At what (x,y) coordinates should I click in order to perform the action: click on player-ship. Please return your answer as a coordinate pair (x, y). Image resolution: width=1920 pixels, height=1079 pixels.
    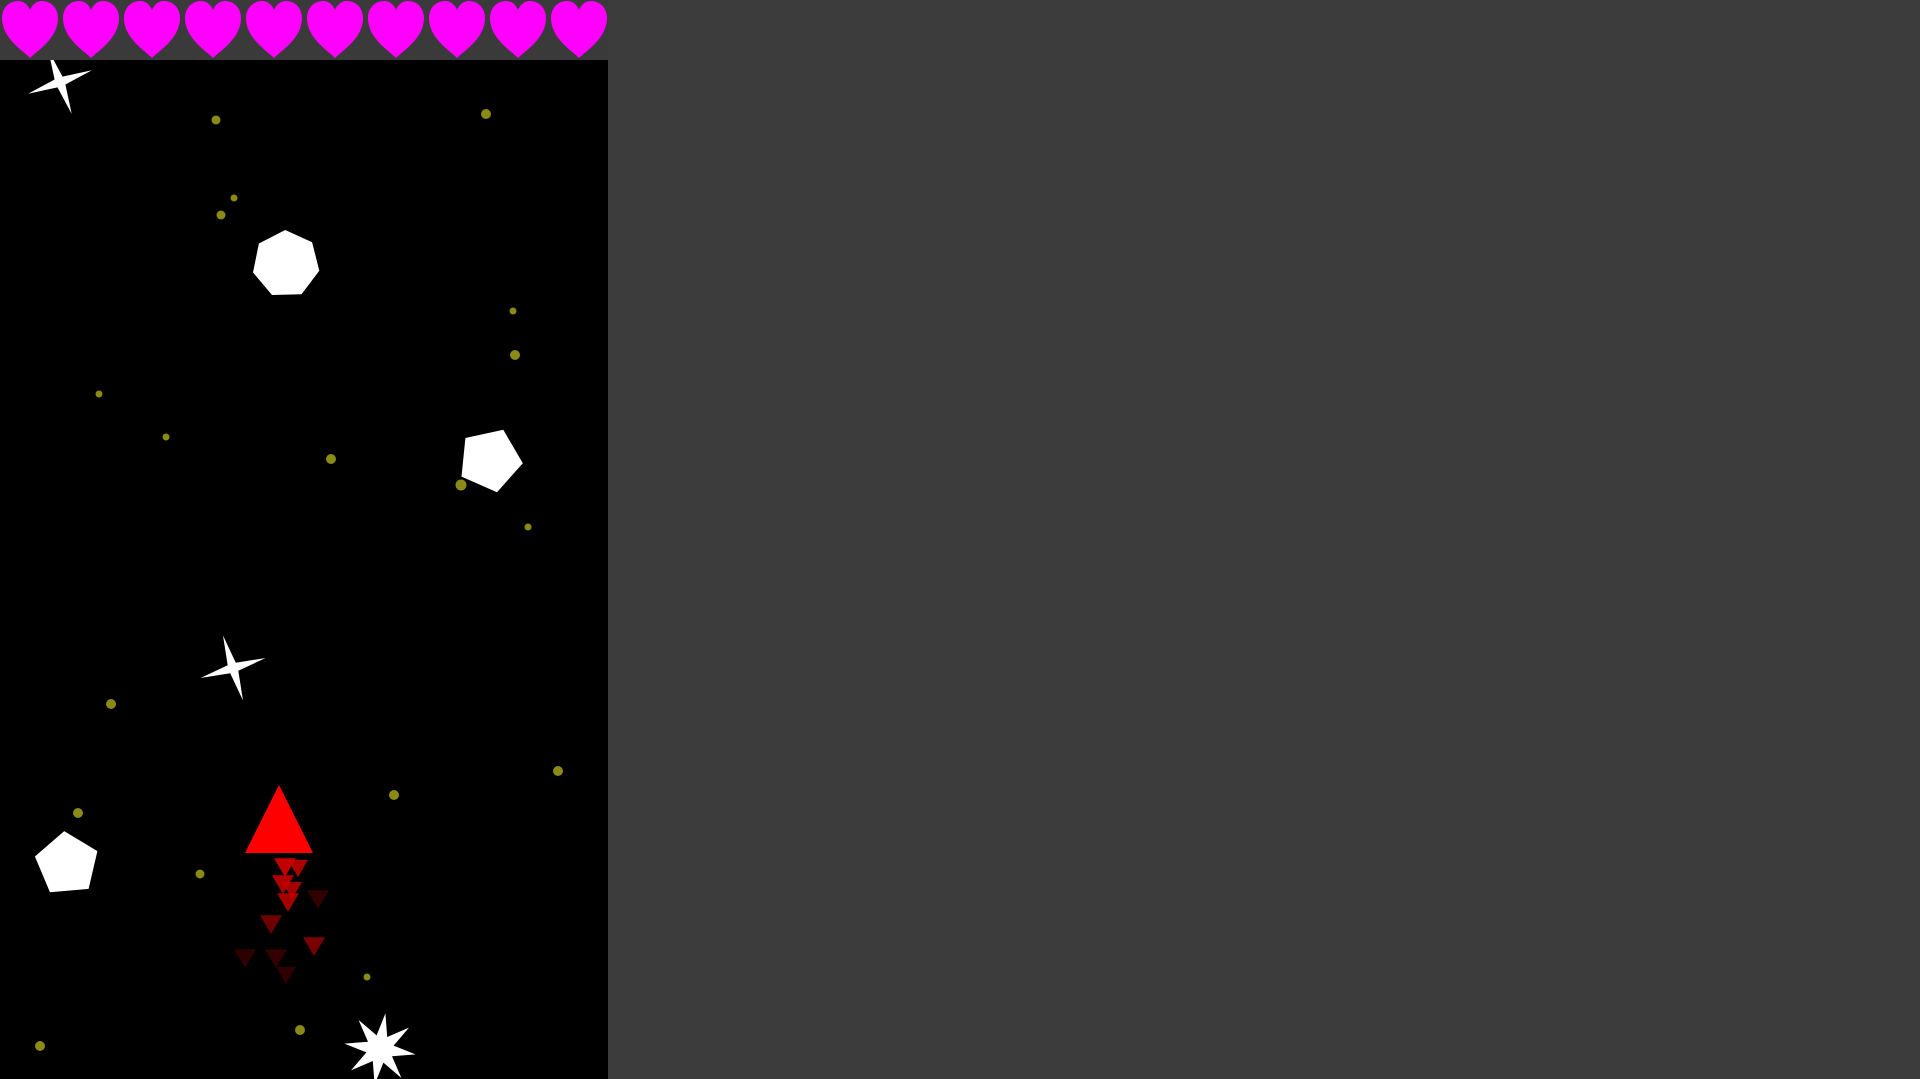
    Looking at the image, I should click on (279, 819).